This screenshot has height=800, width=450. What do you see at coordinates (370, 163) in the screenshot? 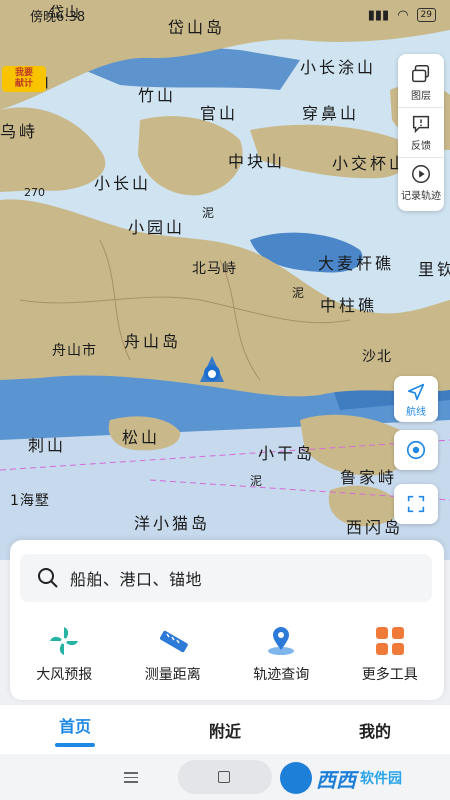
I see `place-label: 小交杯山` at bounding box center [370, 163].